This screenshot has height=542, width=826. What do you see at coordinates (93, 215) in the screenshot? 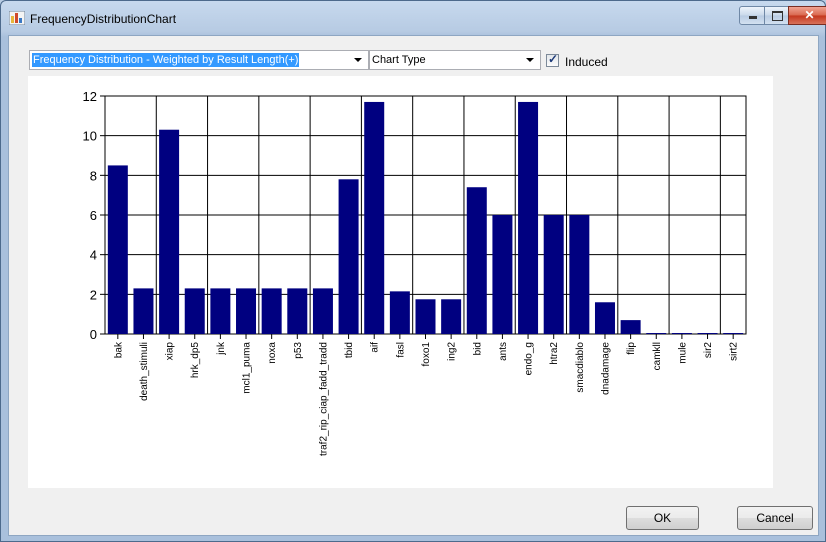
I see `y-tick-label: 6` at bounding box center [93, 215].